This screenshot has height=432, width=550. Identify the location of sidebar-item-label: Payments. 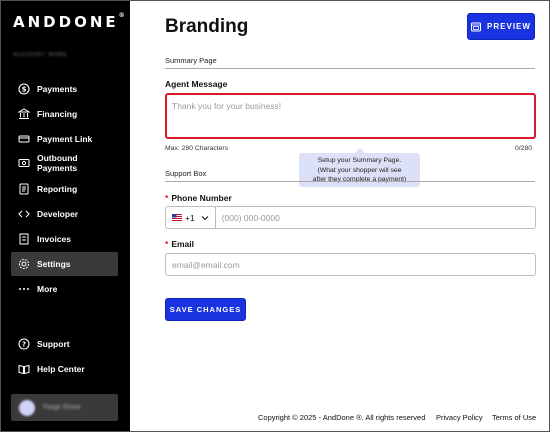
(57, 89).